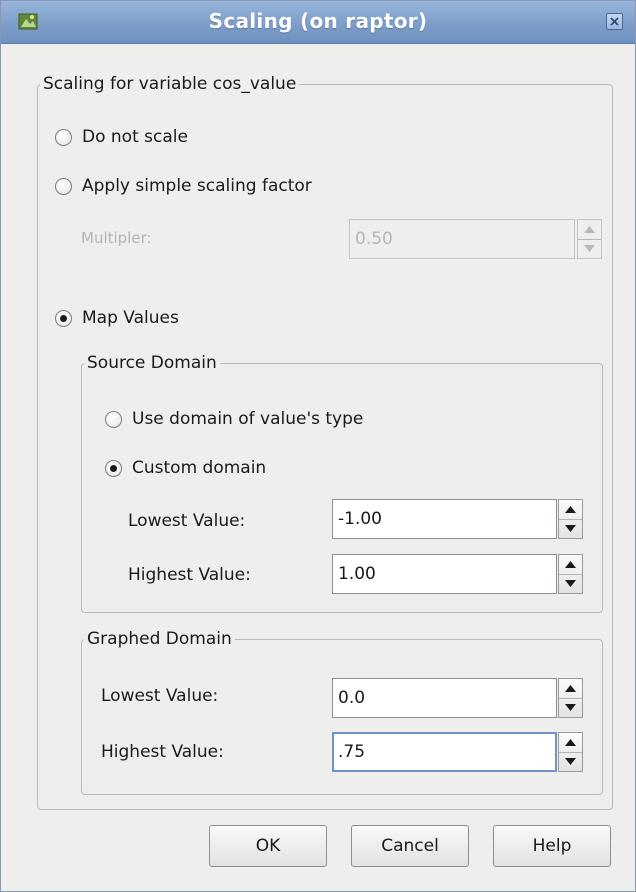 This screenshot has width=636, height=892. What do you see at coordinates (197, 186) in the screenshot?
I see `radio-apply-scaling-factor-label: Apply simple scaling factor` at bounding box center [197, 186].